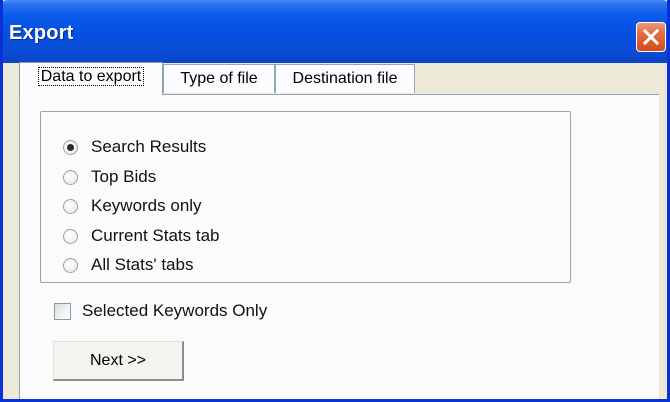 Image resolution: width=670 pixels, height=402 pixels. I want to click on close-icon, so click(651, 37).